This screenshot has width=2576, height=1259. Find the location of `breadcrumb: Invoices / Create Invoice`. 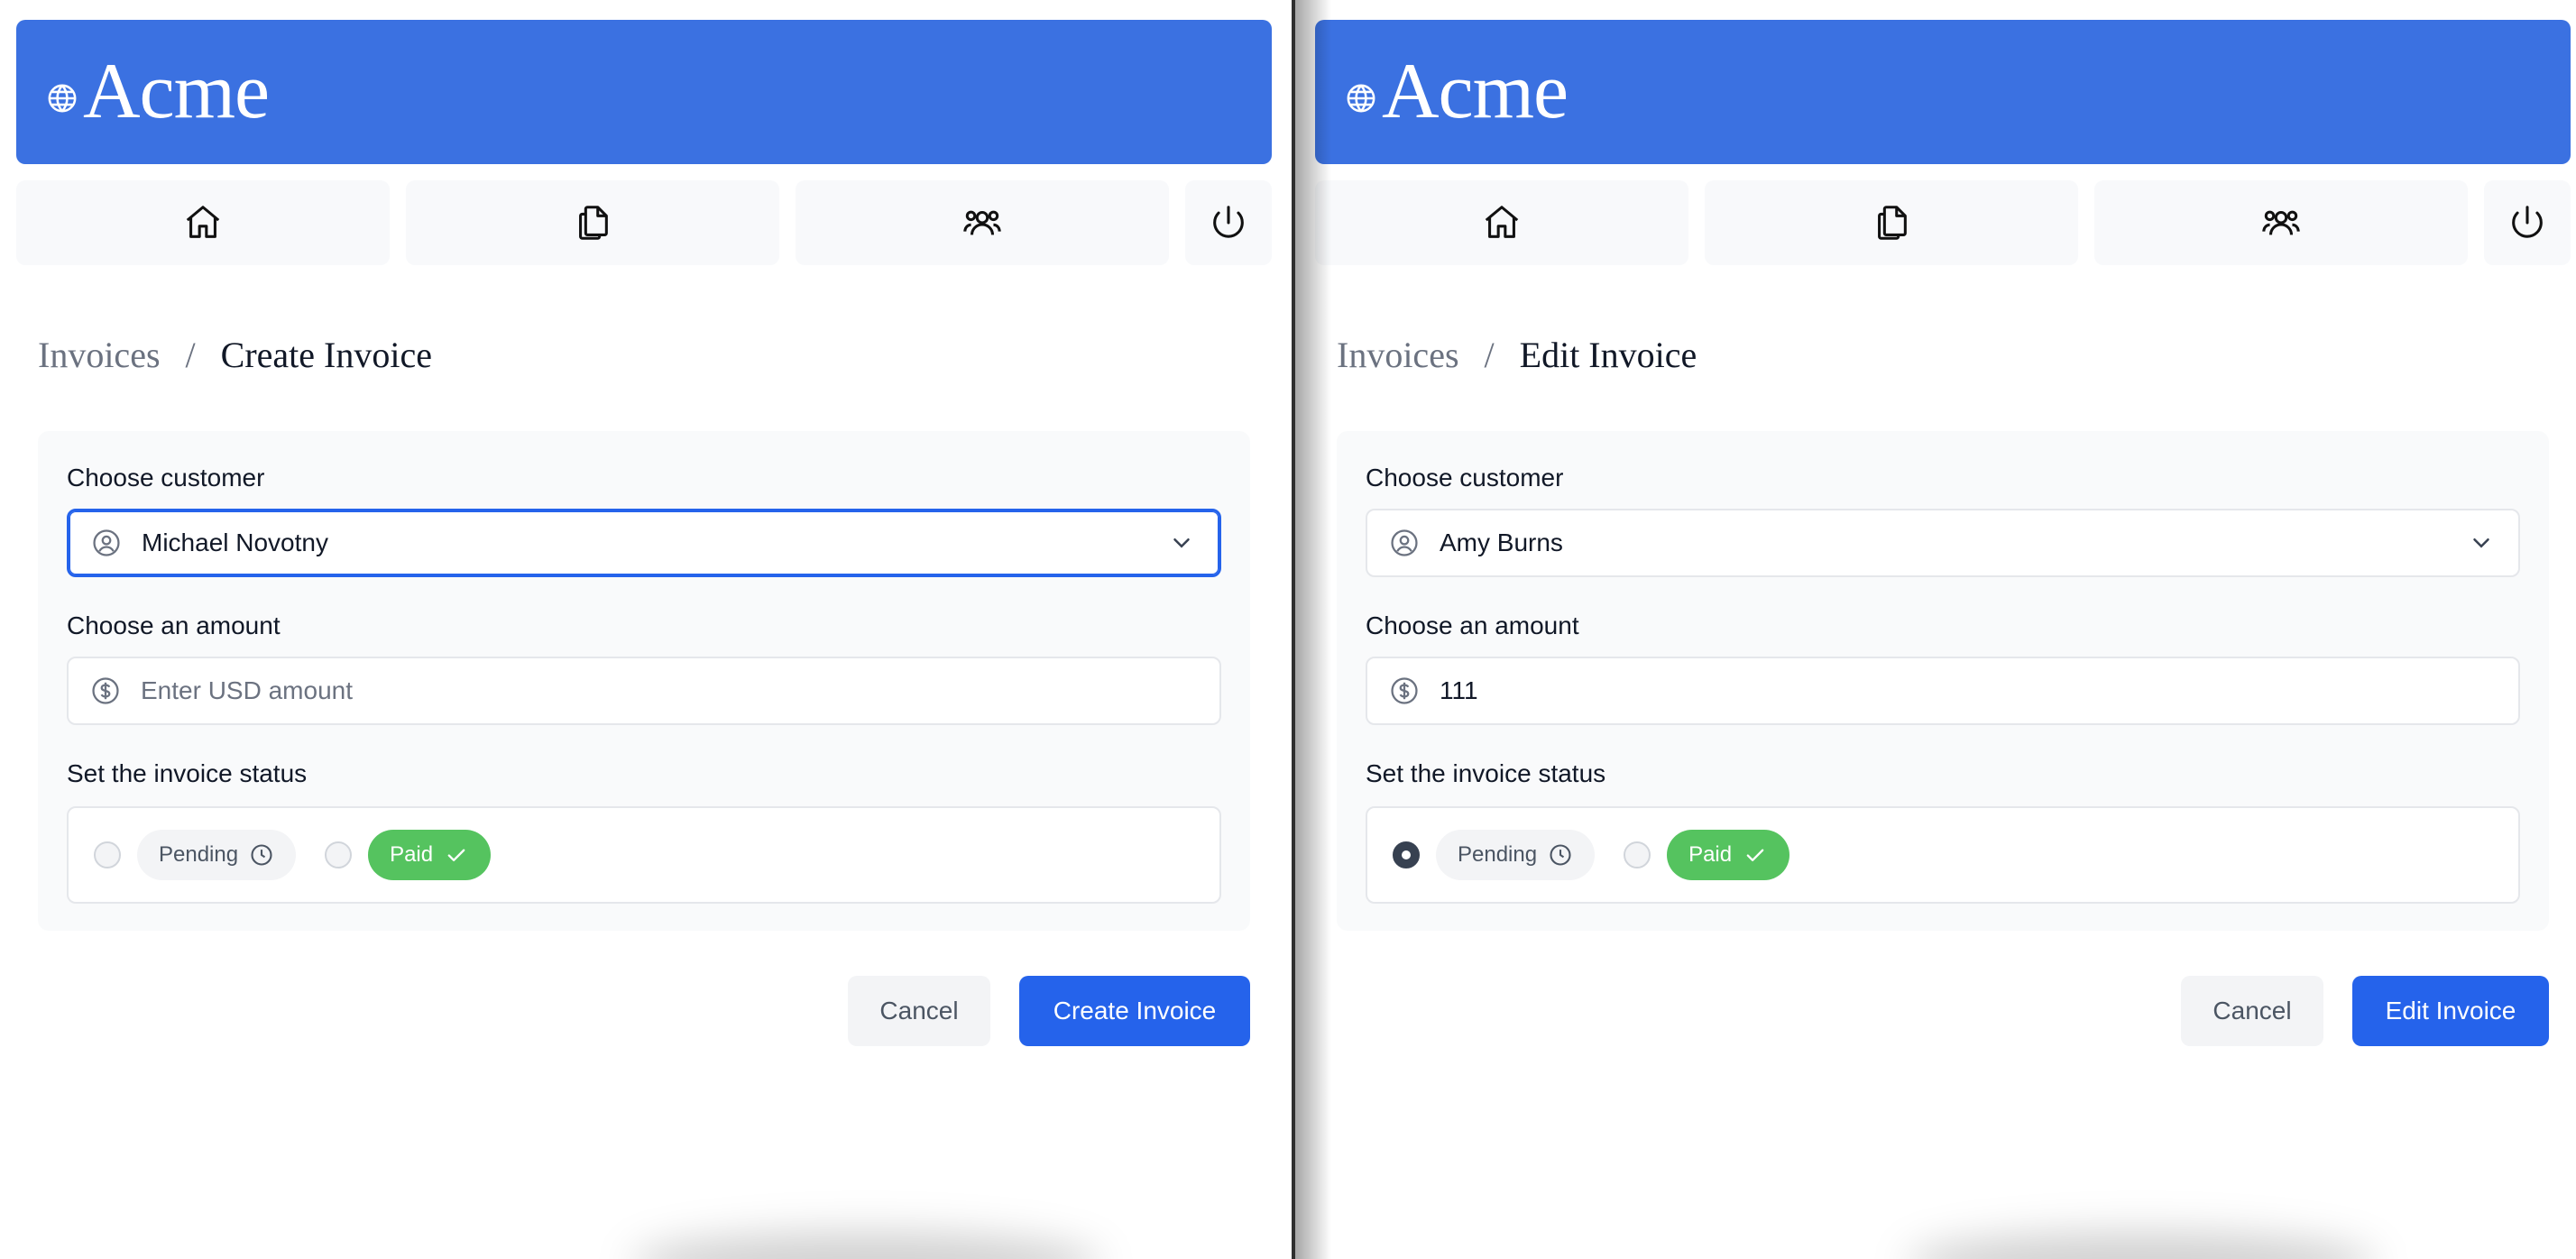

breadcrumb: Invoices / Create Invoice is located at coordinates (235, 355).